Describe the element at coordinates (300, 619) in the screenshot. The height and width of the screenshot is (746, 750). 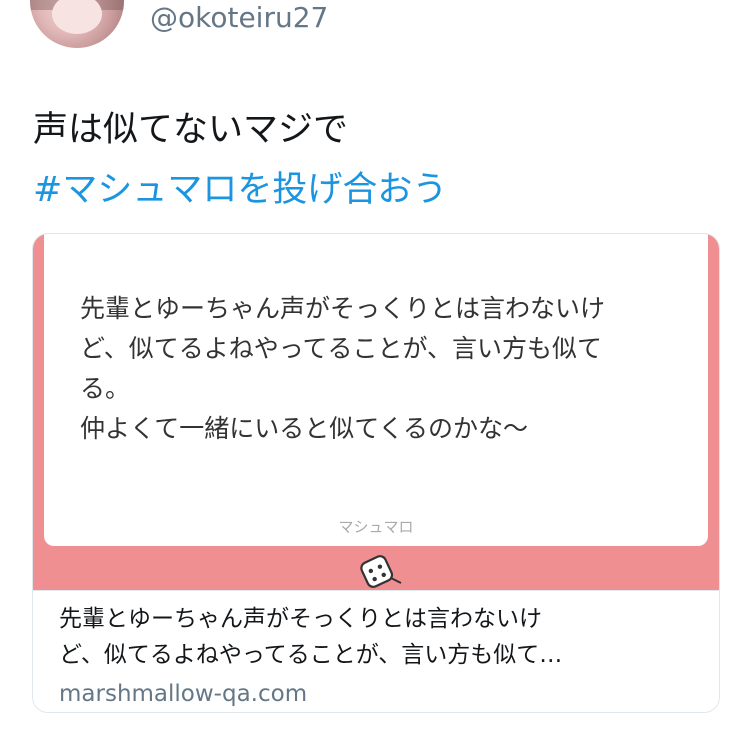
I see `card-description-line: 先輩とゆーちゃん声がそっくりとは言わないけ` at that location.